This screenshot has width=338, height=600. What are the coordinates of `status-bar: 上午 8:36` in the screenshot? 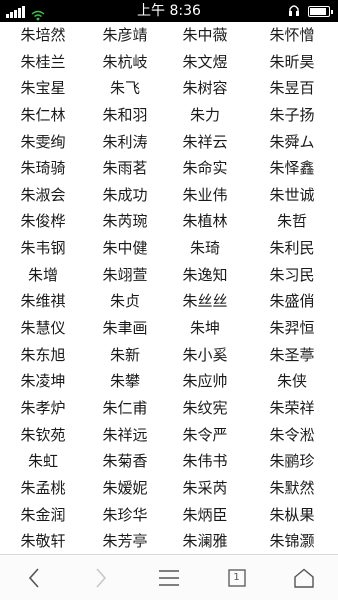 It's located at (169, 11).